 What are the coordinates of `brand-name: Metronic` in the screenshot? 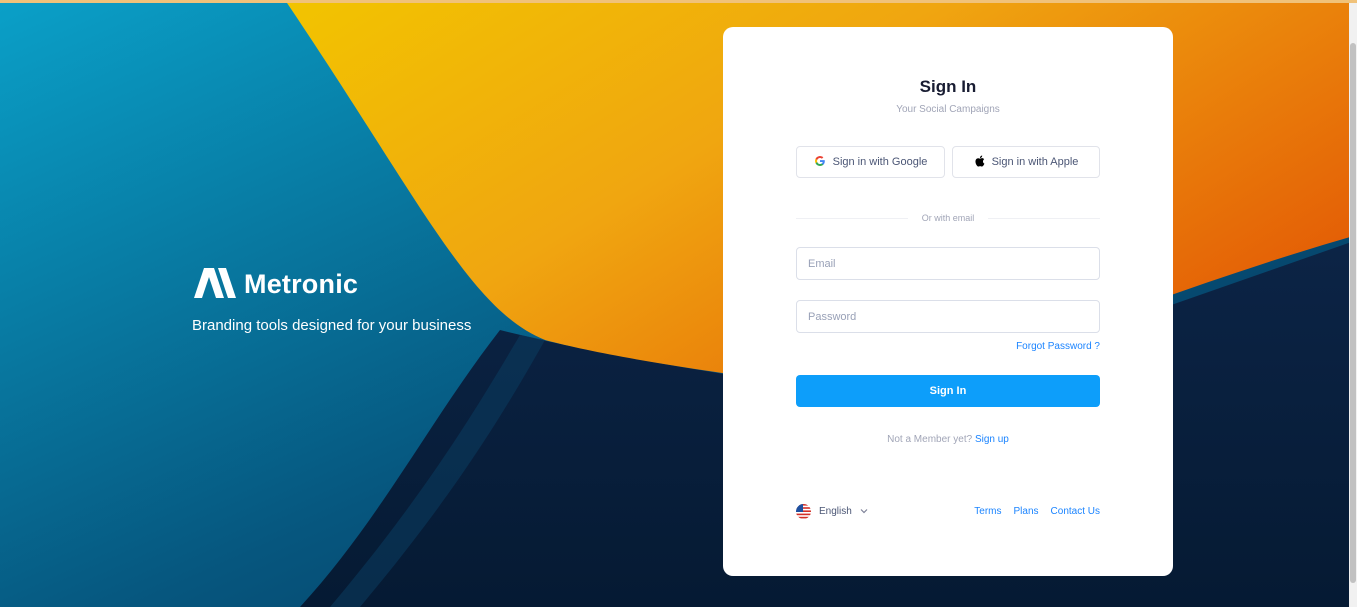 It's located at (301, 284).